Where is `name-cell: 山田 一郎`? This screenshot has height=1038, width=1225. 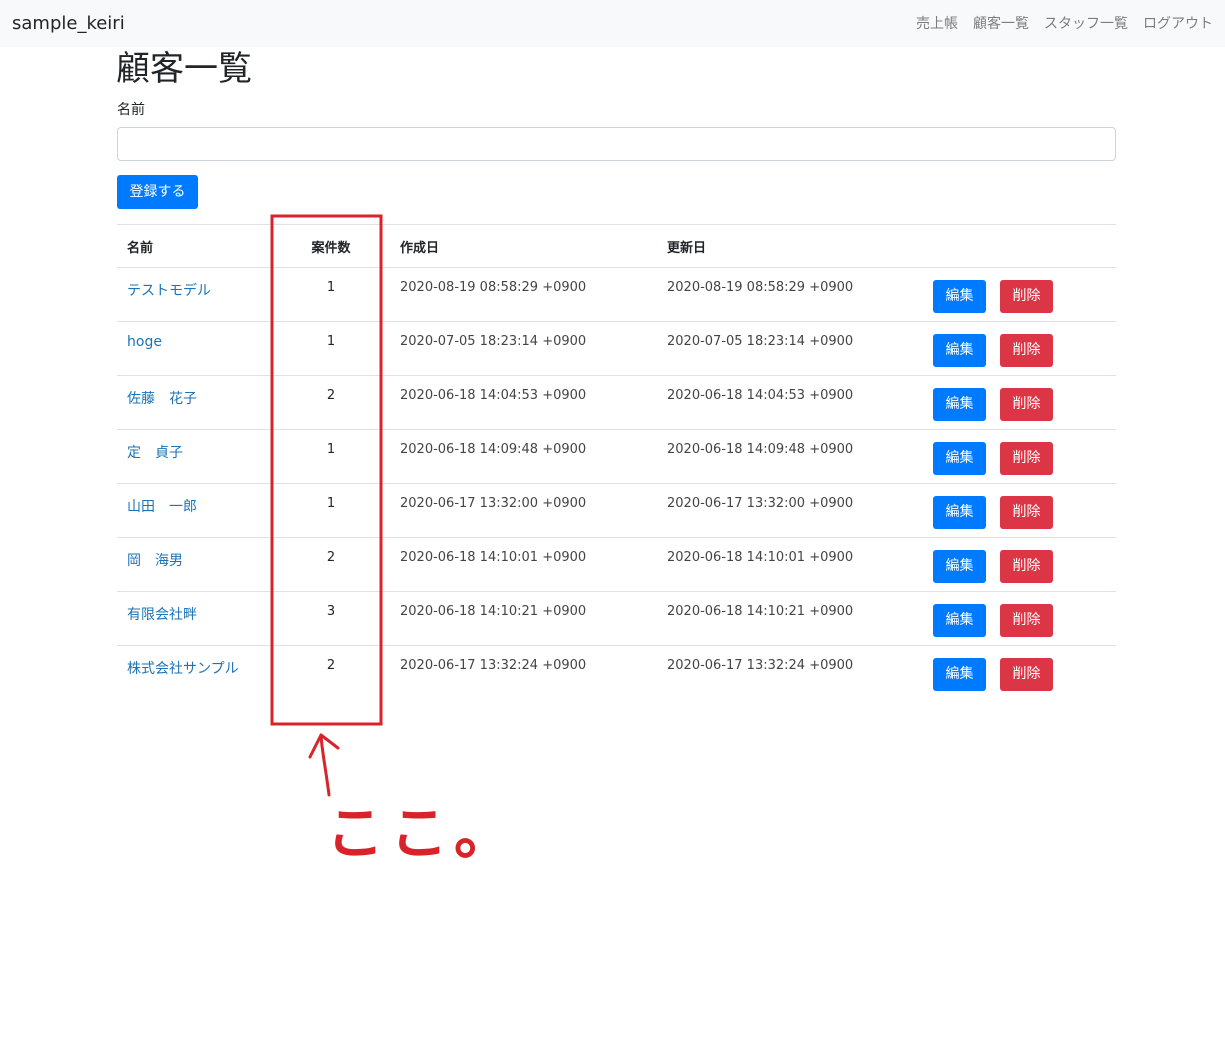
name-cell: 山田 一郎 is located at coordinates (194, 510).